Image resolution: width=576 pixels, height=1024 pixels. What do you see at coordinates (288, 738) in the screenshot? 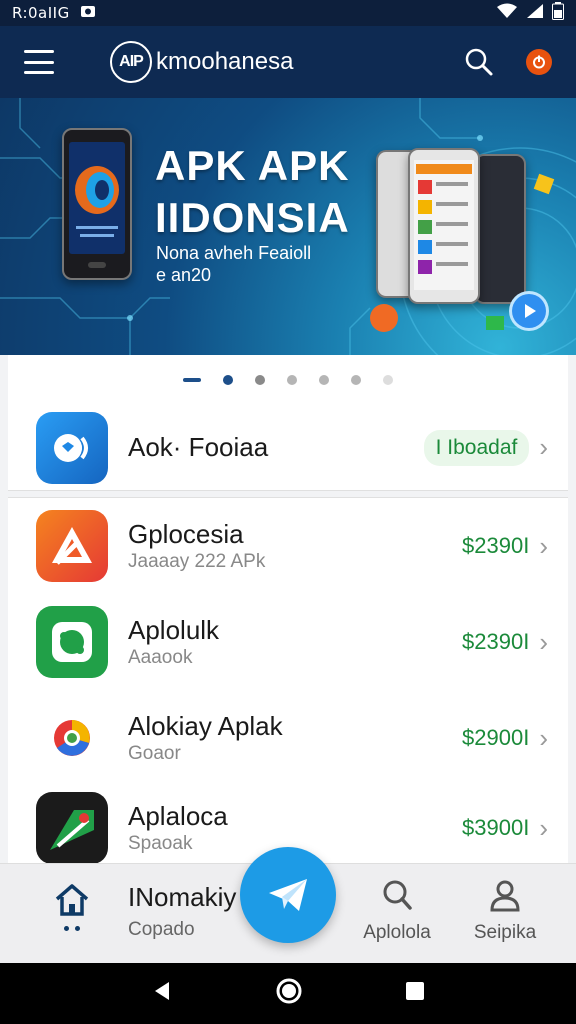
I see `list-item: Alokiay Aplak Goaor $2900I ›` at bounding box center [288, 738].